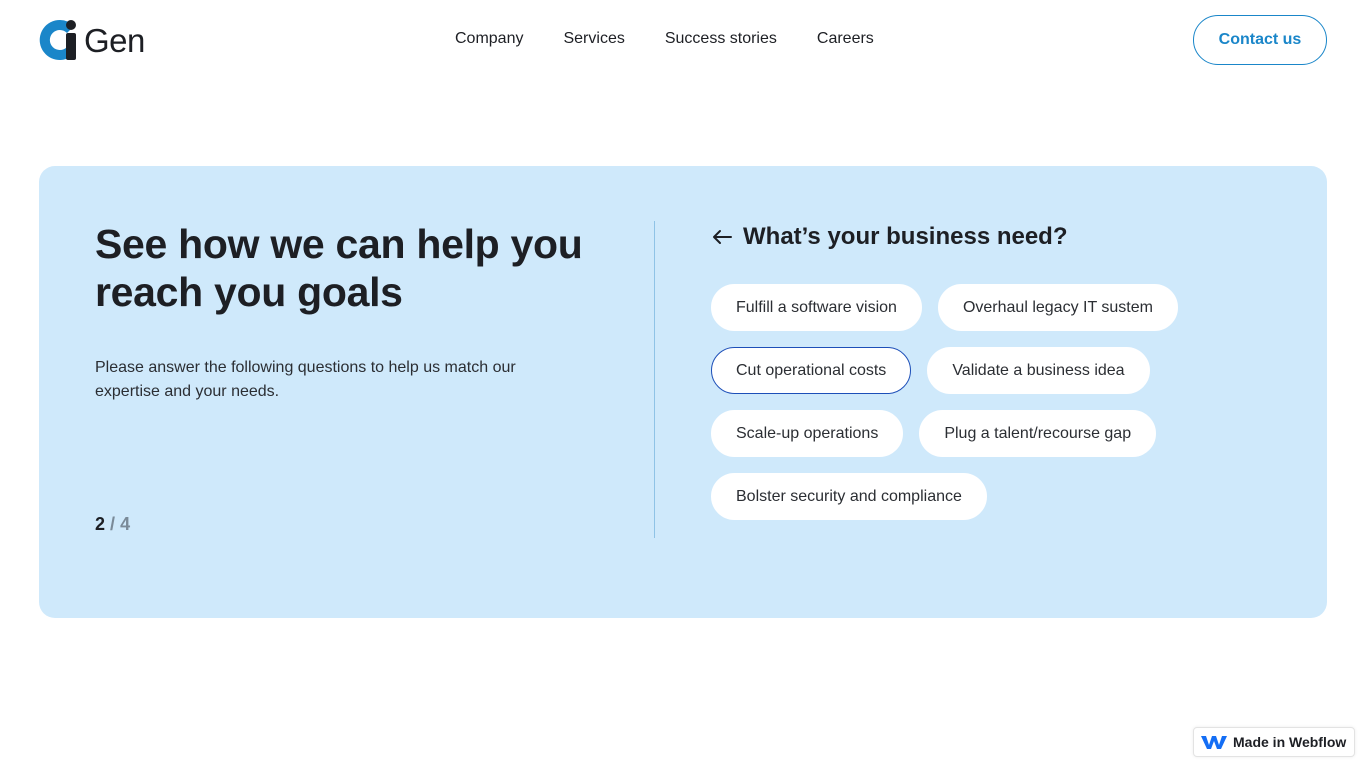 Image resolution: width=1366 pixels, height=769 pixels. What do you see at coordinates (1290, 742) in the screenshot?
I see `badge-label: Made in Webflow` at bounding box center [1290, 742].